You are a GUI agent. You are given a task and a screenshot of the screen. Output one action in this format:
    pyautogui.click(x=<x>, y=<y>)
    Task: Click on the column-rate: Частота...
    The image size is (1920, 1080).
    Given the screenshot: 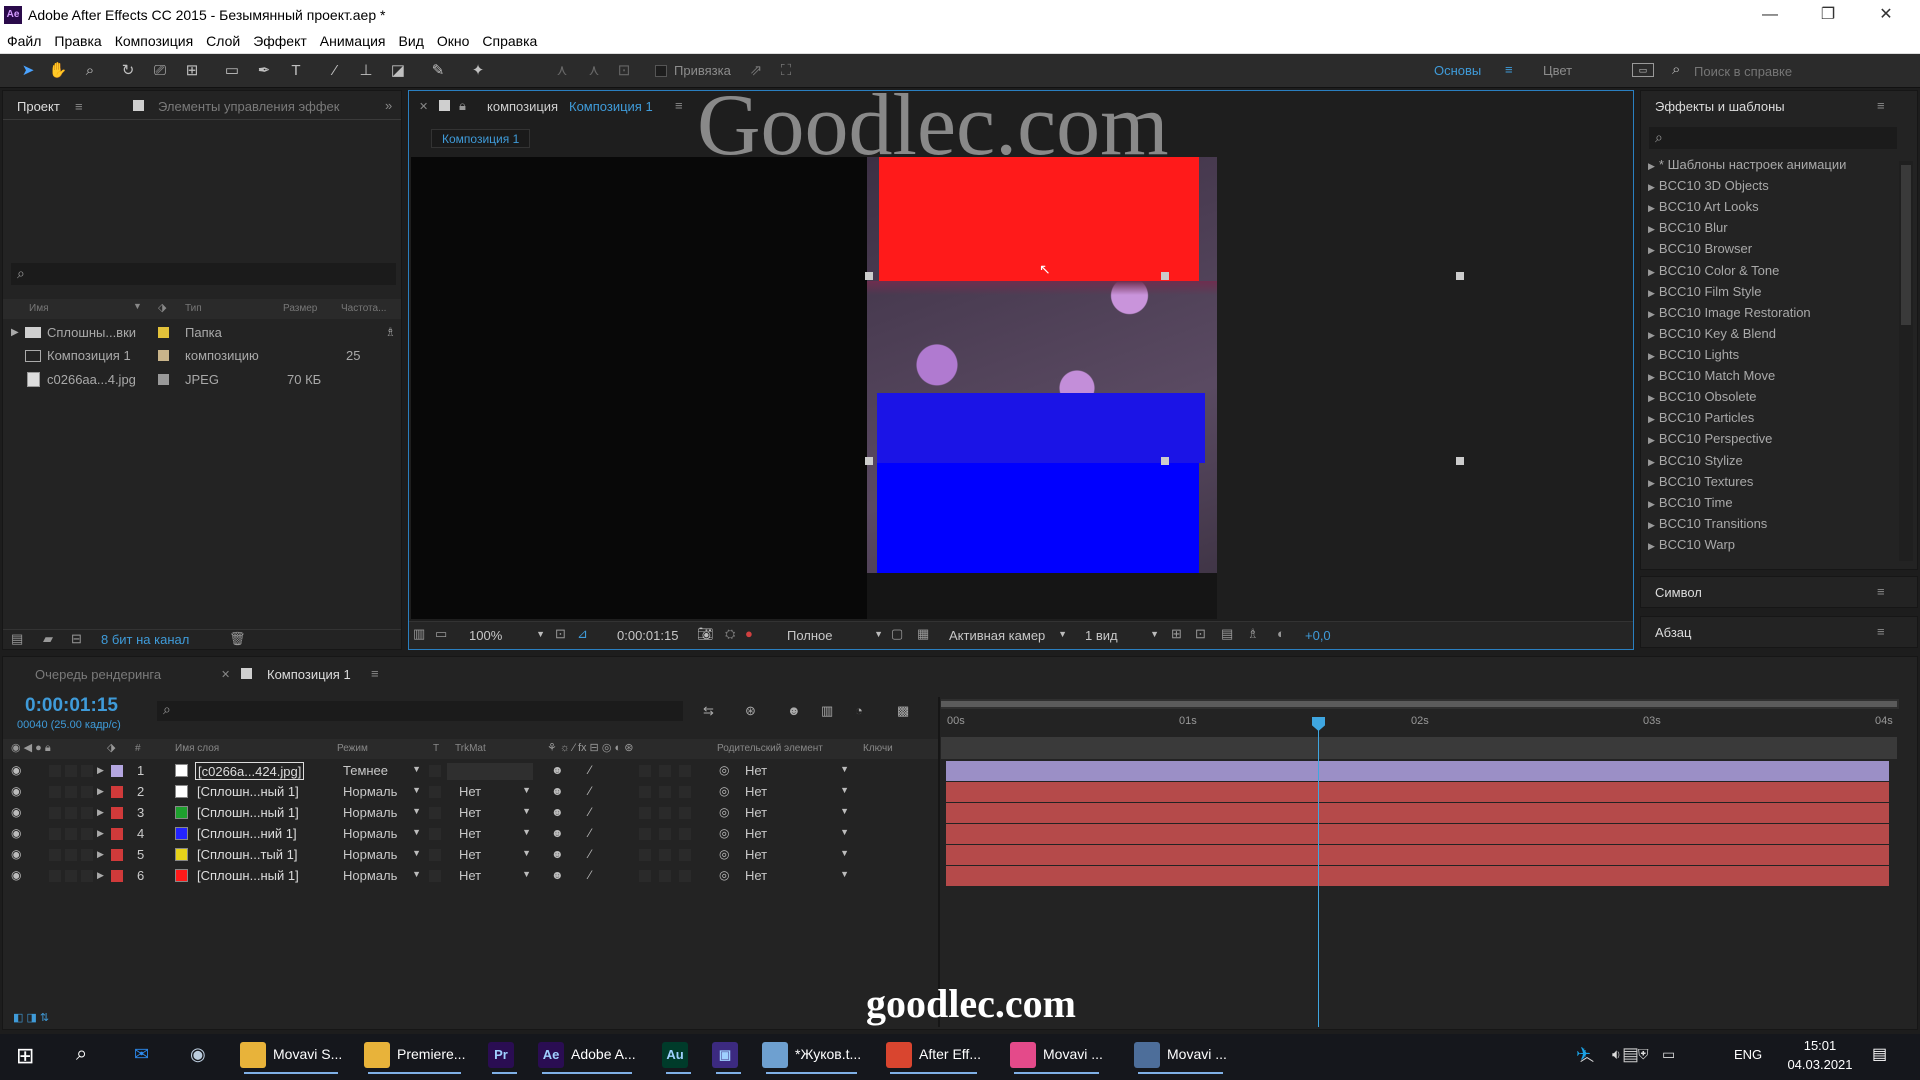 What is the action you would take?
    pyautogui.click(x=363, y=308)
    